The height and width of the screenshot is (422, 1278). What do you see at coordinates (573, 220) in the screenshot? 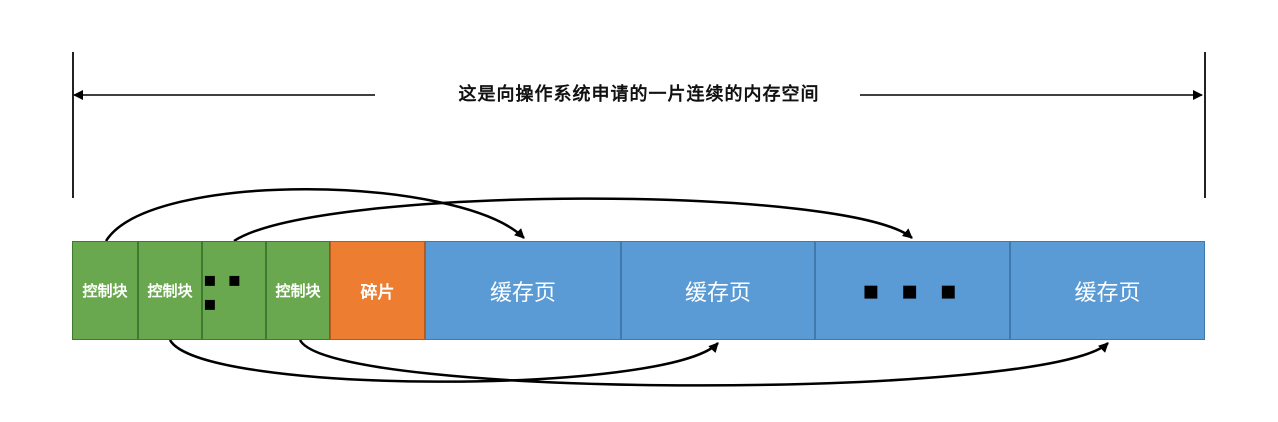
I see `pointer-arrow-ctrldots-to-page-dots` at bounding box center [573, 220].